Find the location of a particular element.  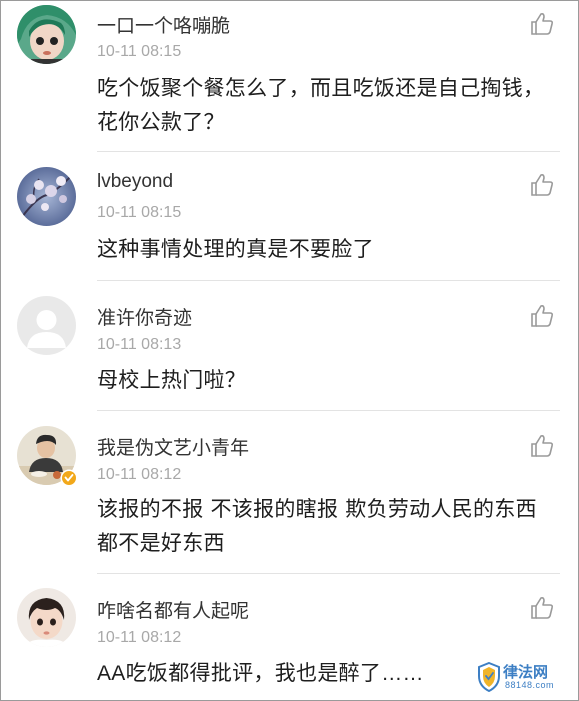

avatar-cherry-blossom-icon is located at coordinates (46, 196).